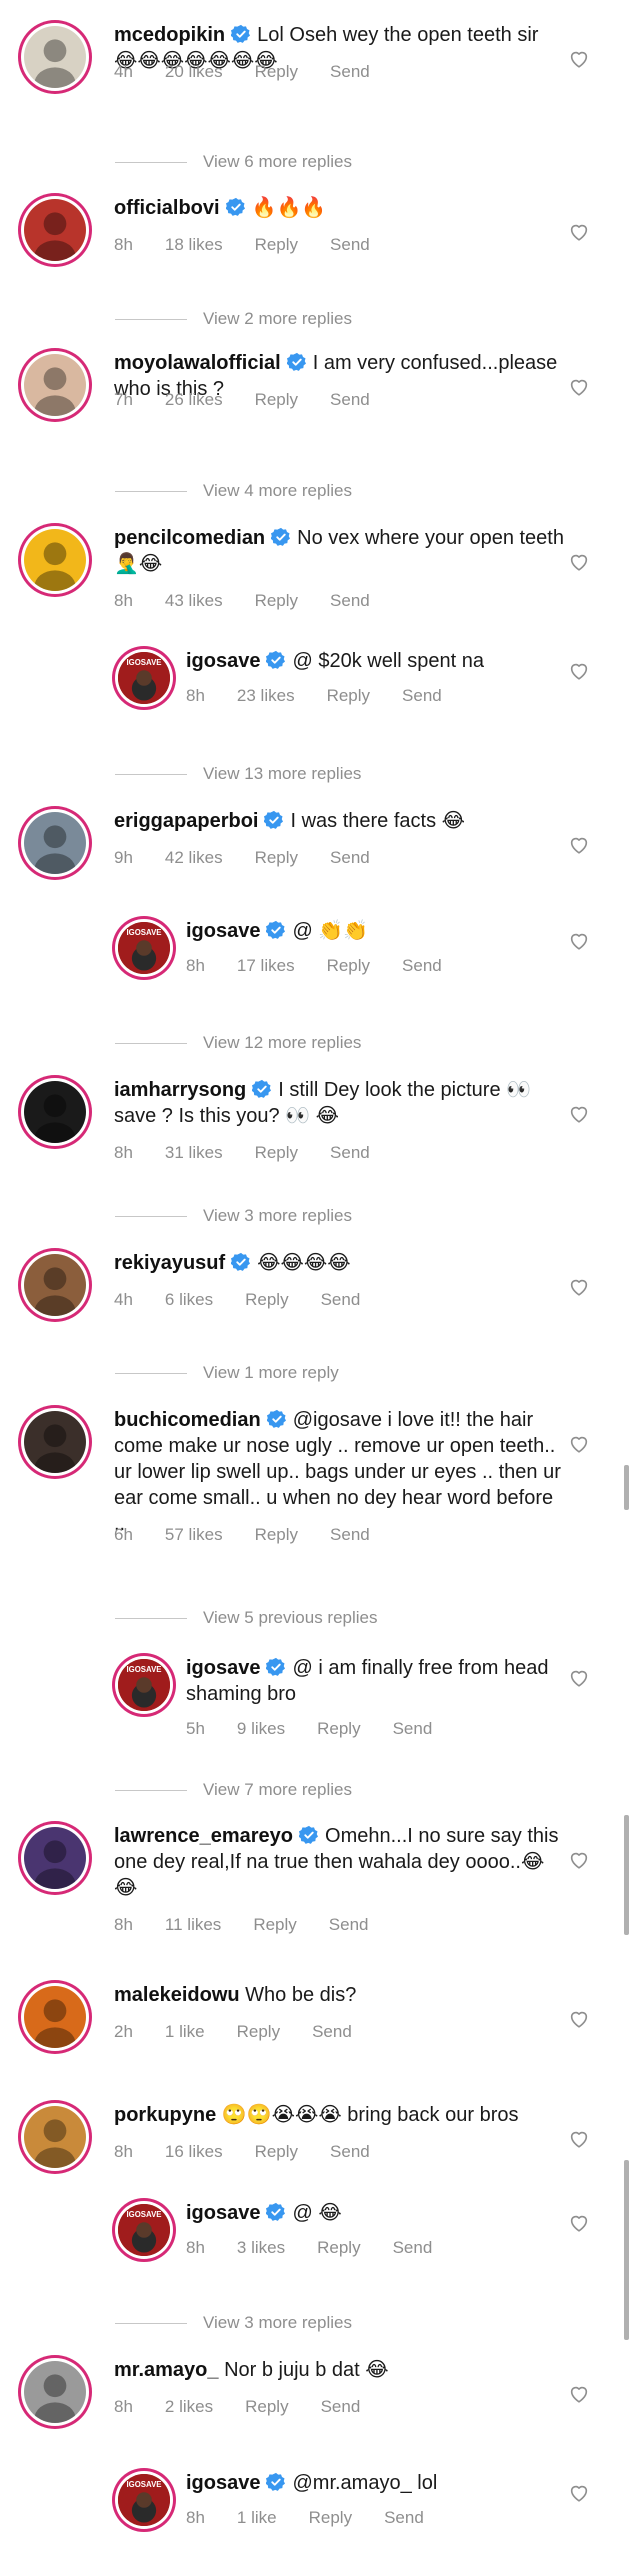 The image size is (629, 2560). What do you see at coordinates (189, 538) in the screenshot?
I see `username: pencilcomedian` at bounding box center [189, 538].